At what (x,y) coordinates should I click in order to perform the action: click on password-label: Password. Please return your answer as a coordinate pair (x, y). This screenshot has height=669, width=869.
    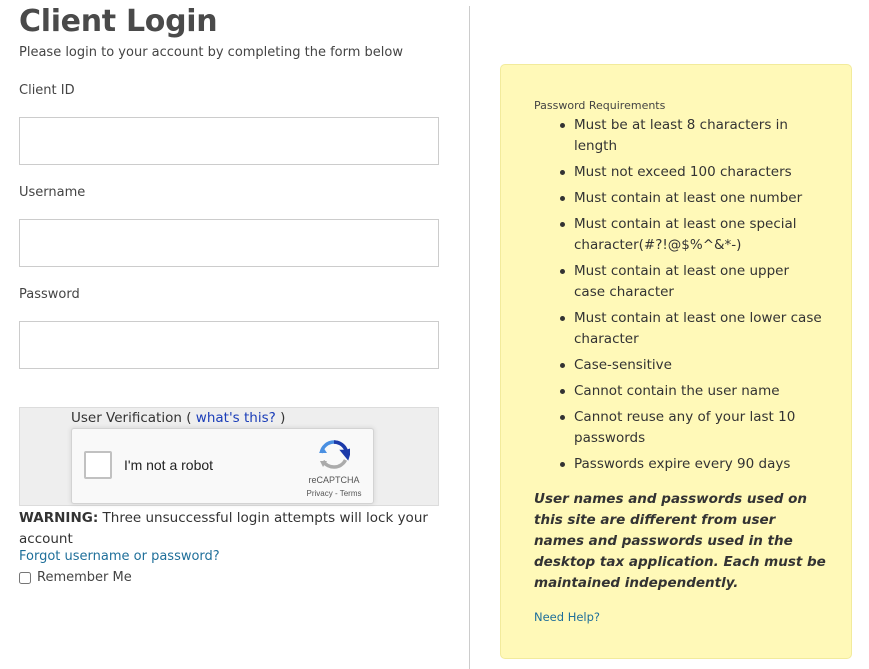
    Looking at the image, I should click on (49, 294).